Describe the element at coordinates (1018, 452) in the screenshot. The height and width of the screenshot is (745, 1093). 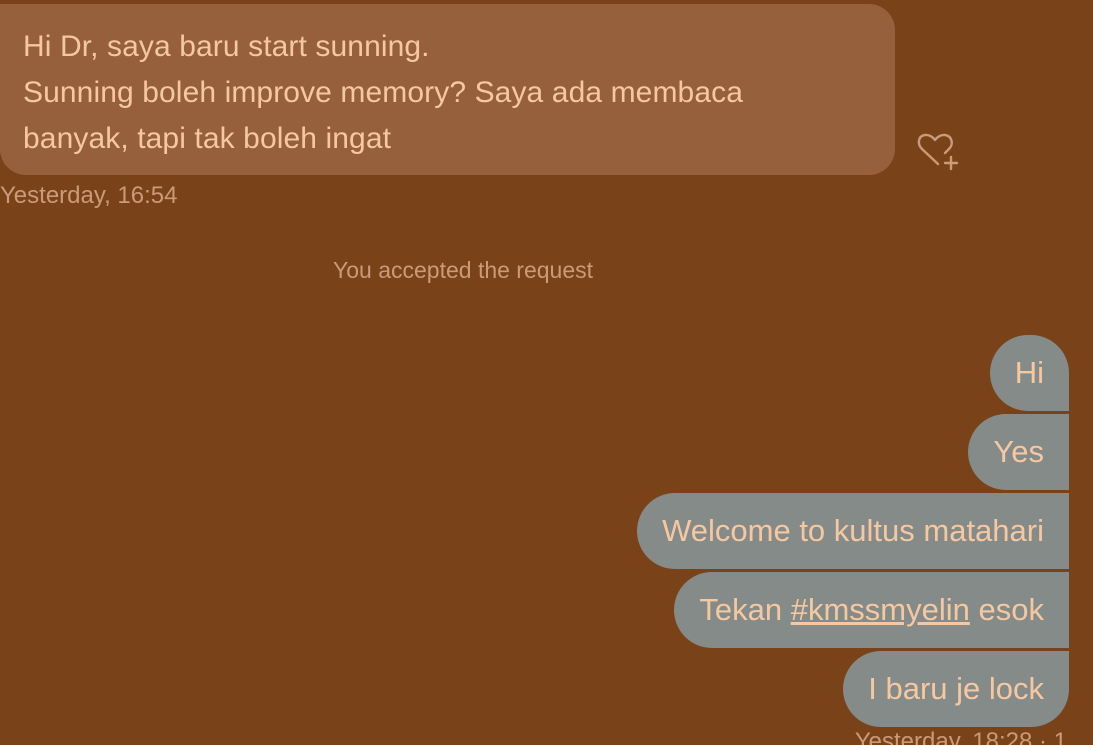
I see `outgoing-message-bubble: Yes` at that location.